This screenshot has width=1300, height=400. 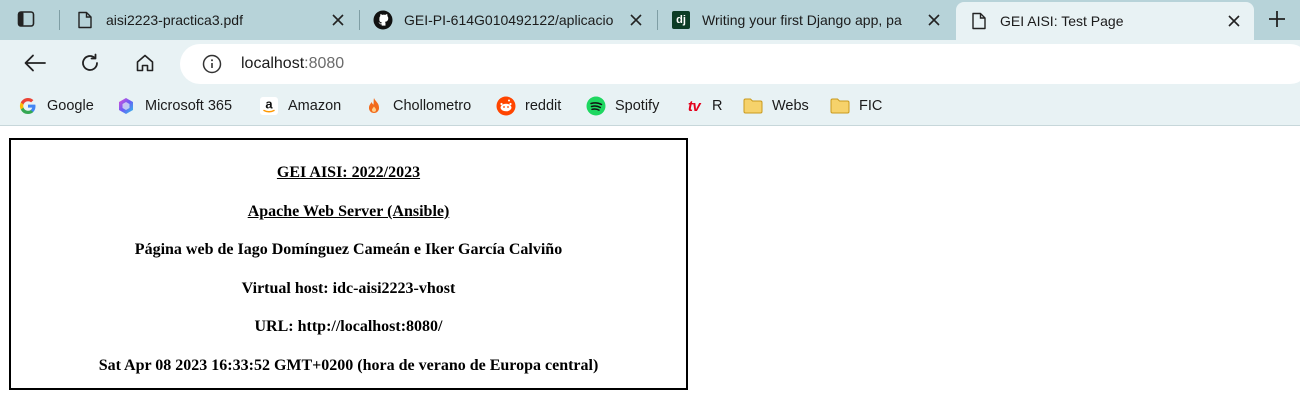 I want to click on flame-icon, so click(x=374, y=106).